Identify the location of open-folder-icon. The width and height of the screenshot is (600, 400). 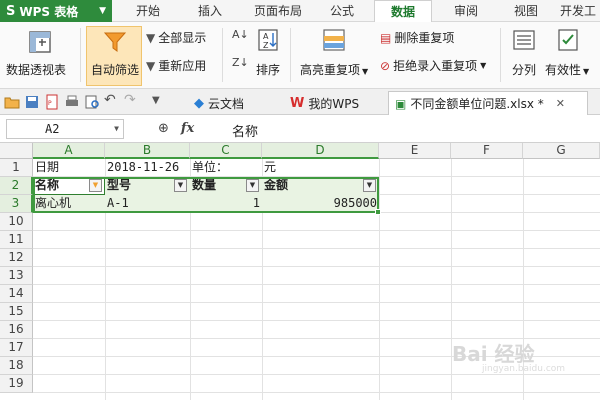
(12, 102).